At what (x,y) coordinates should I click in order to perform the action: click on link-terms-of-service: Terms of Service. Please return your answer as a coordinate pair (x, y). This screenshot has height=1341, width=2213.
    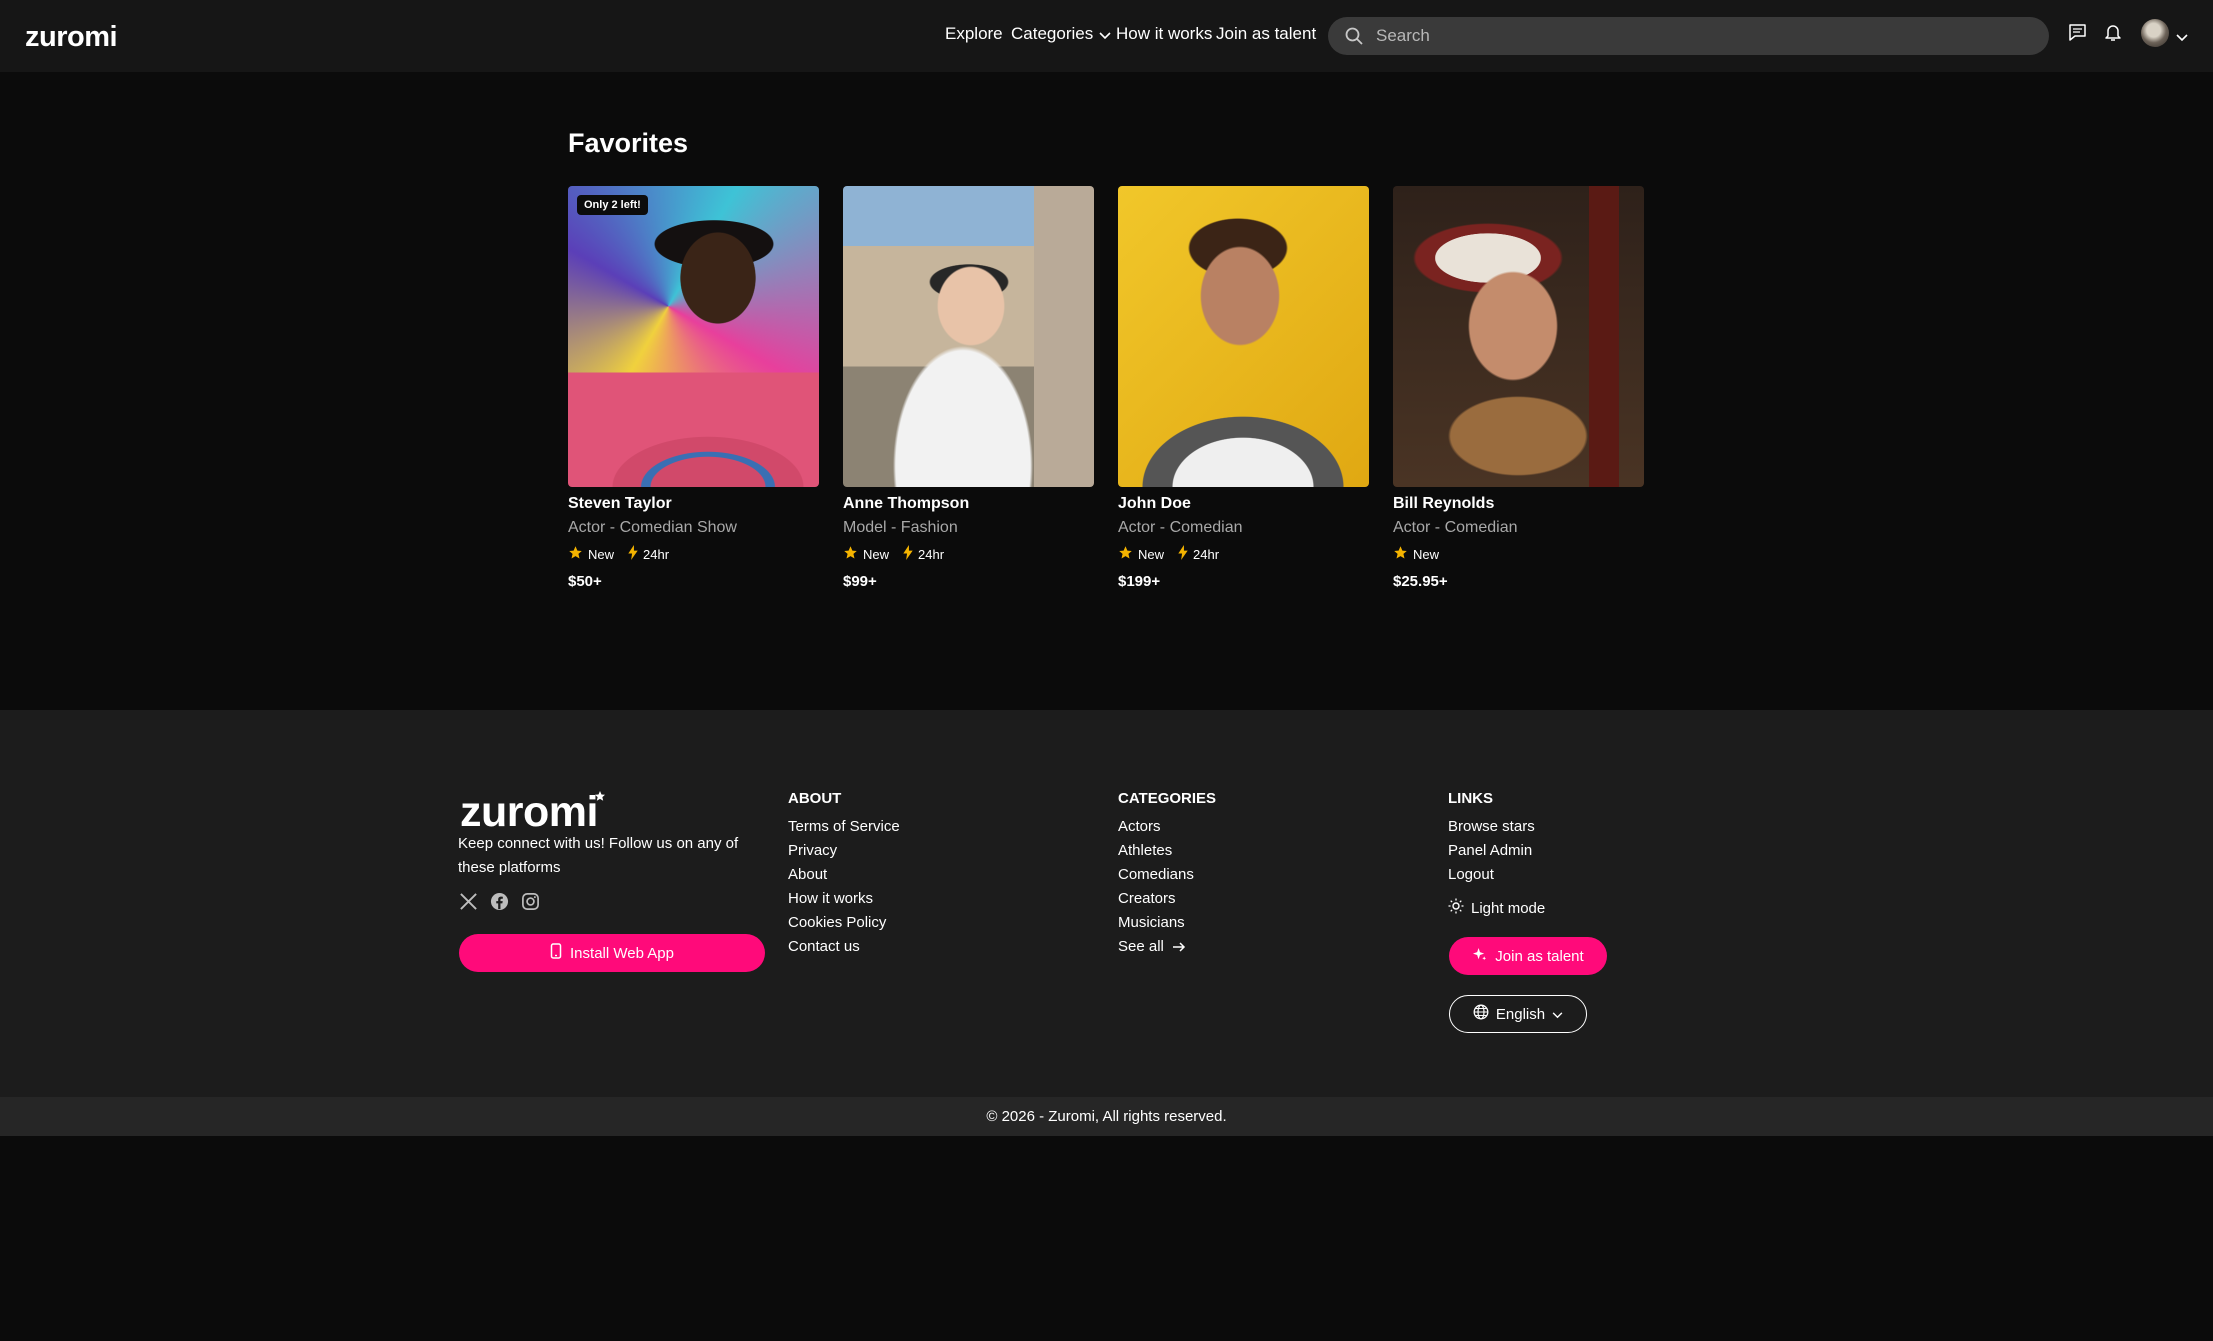
    Looking at the image, I should click on (844, 830).